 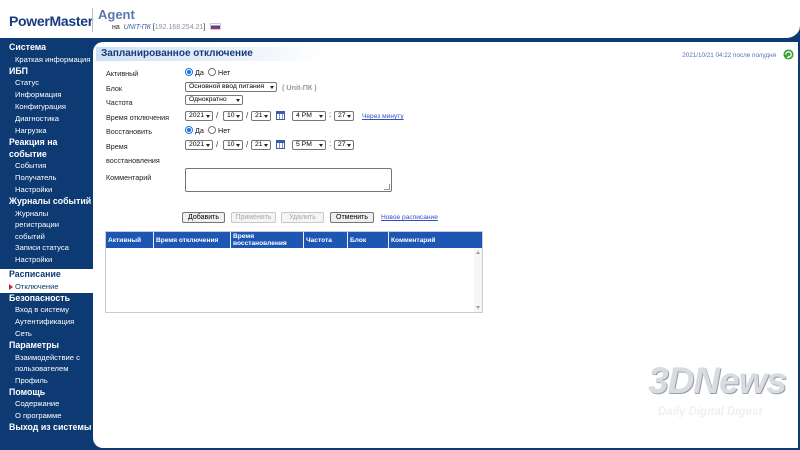 I want to click on scroll-down-icon, so click(x=478, y=307).